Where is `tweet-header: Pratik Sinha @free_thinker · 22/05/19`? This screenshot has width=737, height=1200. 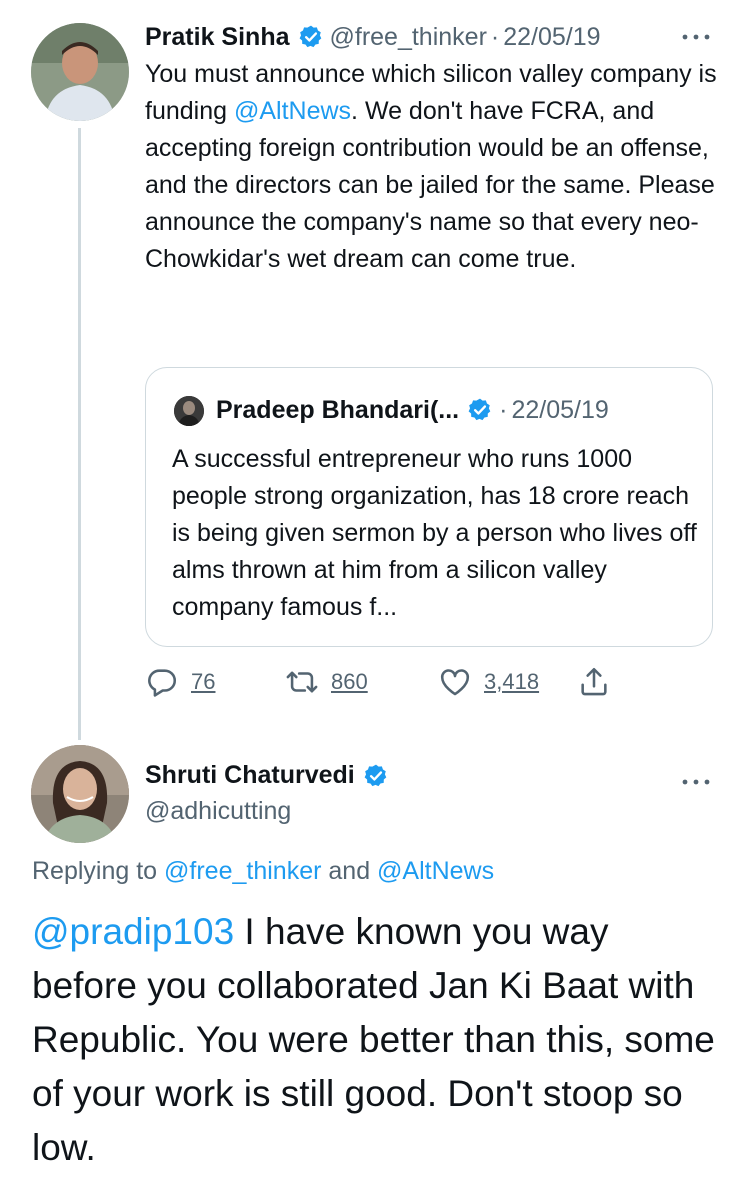 tweet-header: Pratik Sinha @free_thinker · 22/05/19 is located at coordinates (425, 37).